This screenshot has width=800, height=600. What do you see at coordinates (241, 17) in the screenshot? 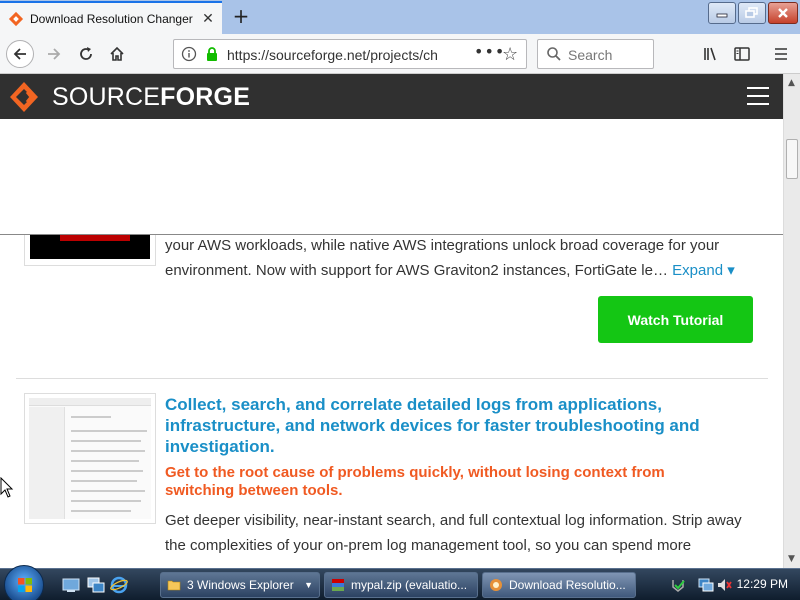
I see `new-tab-icon: +` at bounding box center [241, 17].